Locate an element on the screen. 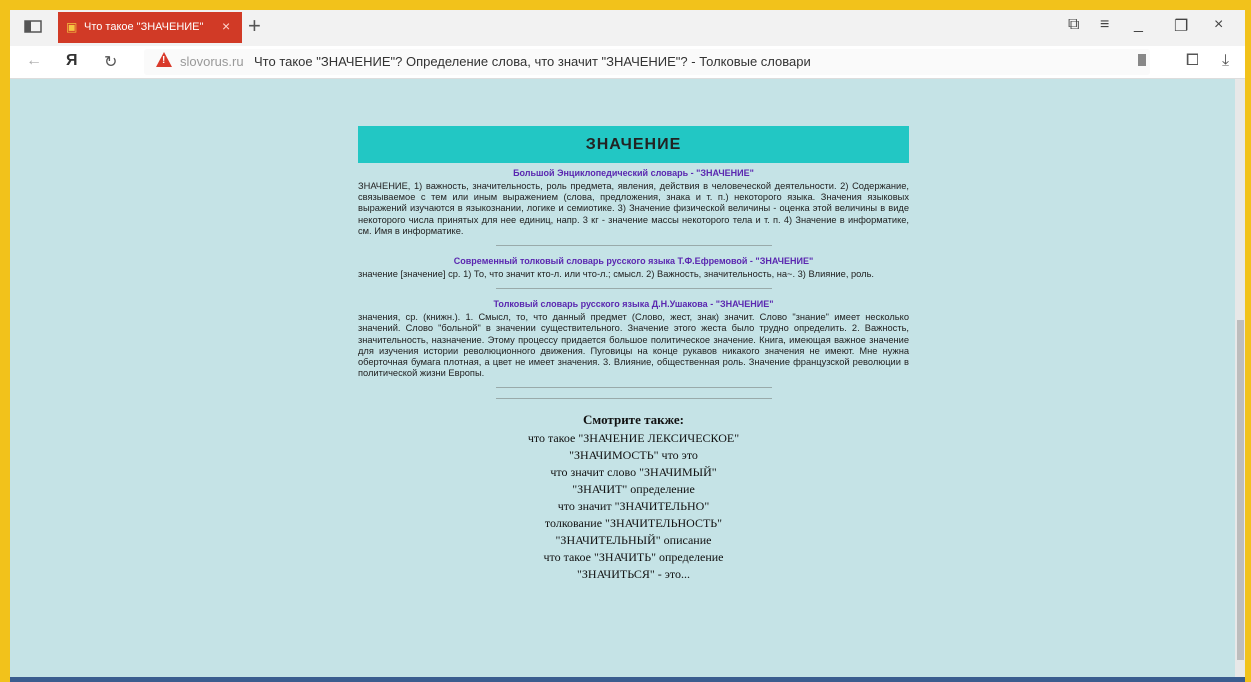 The image size is (1251, 682). address-domain: slovorus.ru is located at coordinates (212, 61).